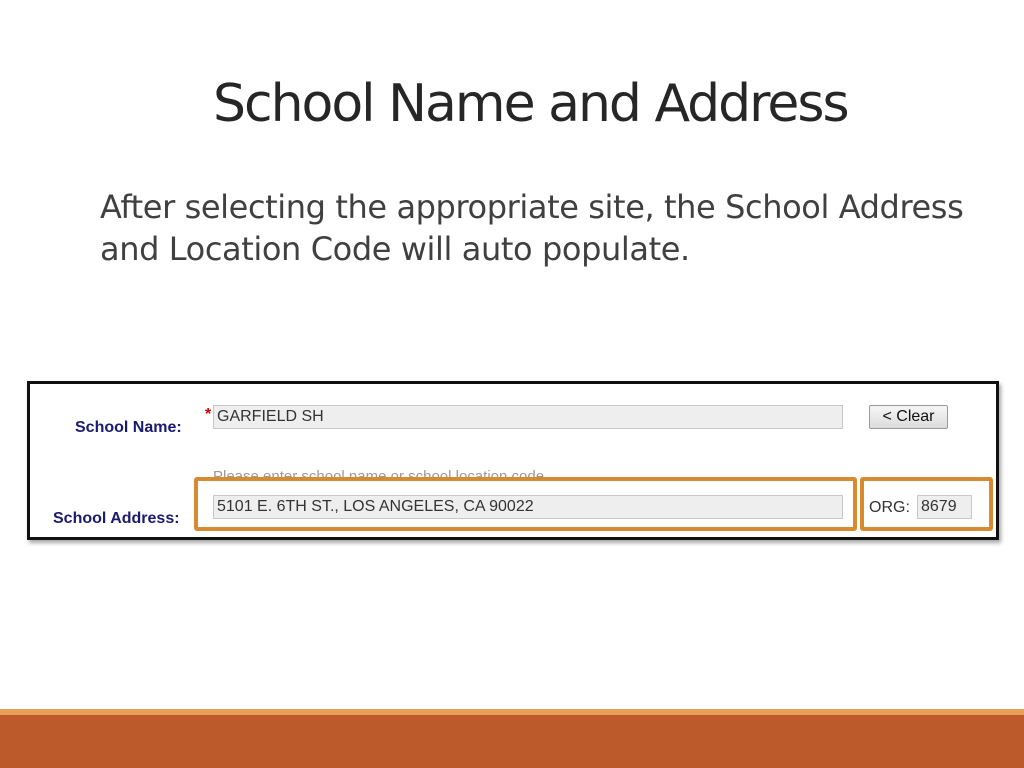 The image size is (1024, 768). Describe the element at coordinates (208, 414) in the screenshot. I see `required-marker: *` at that location.